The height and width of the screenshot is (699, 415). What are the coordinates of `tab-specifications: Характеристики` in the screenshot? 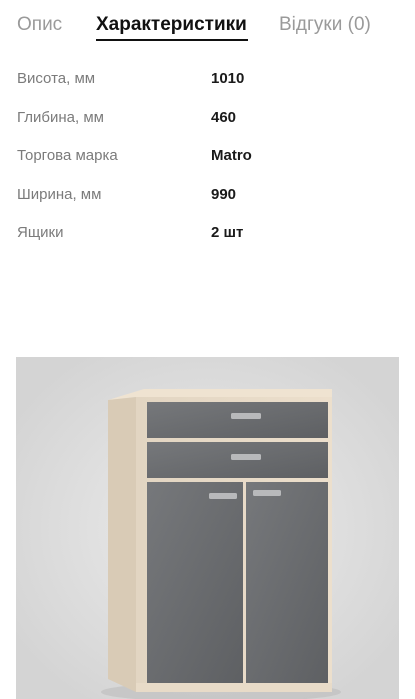 It's located at (171, 25).